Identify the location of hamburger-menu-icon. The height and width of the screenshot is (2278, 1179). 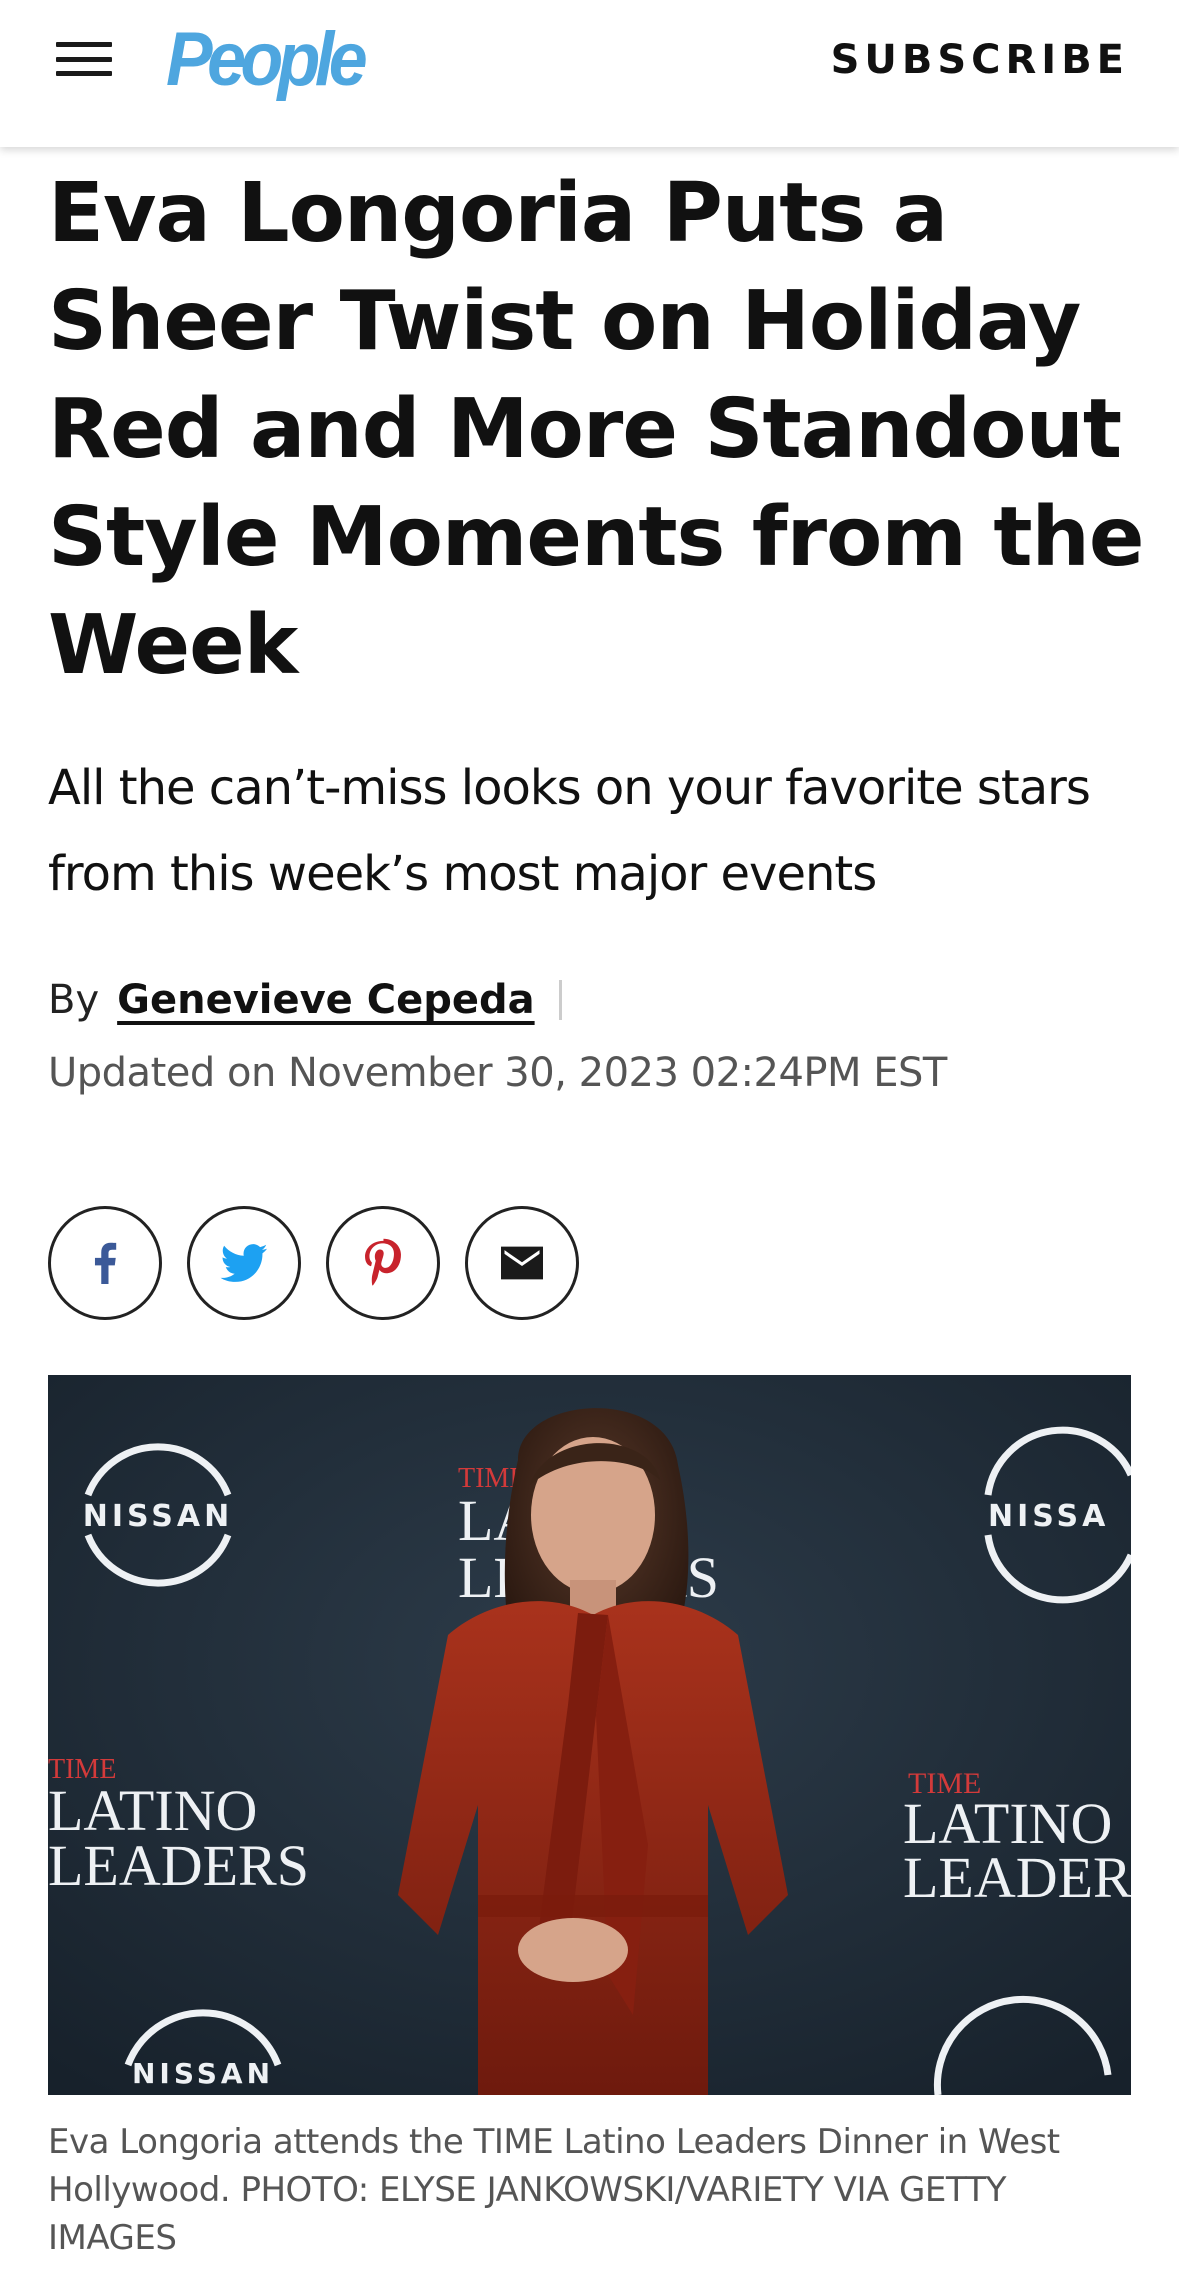
(84, 59).